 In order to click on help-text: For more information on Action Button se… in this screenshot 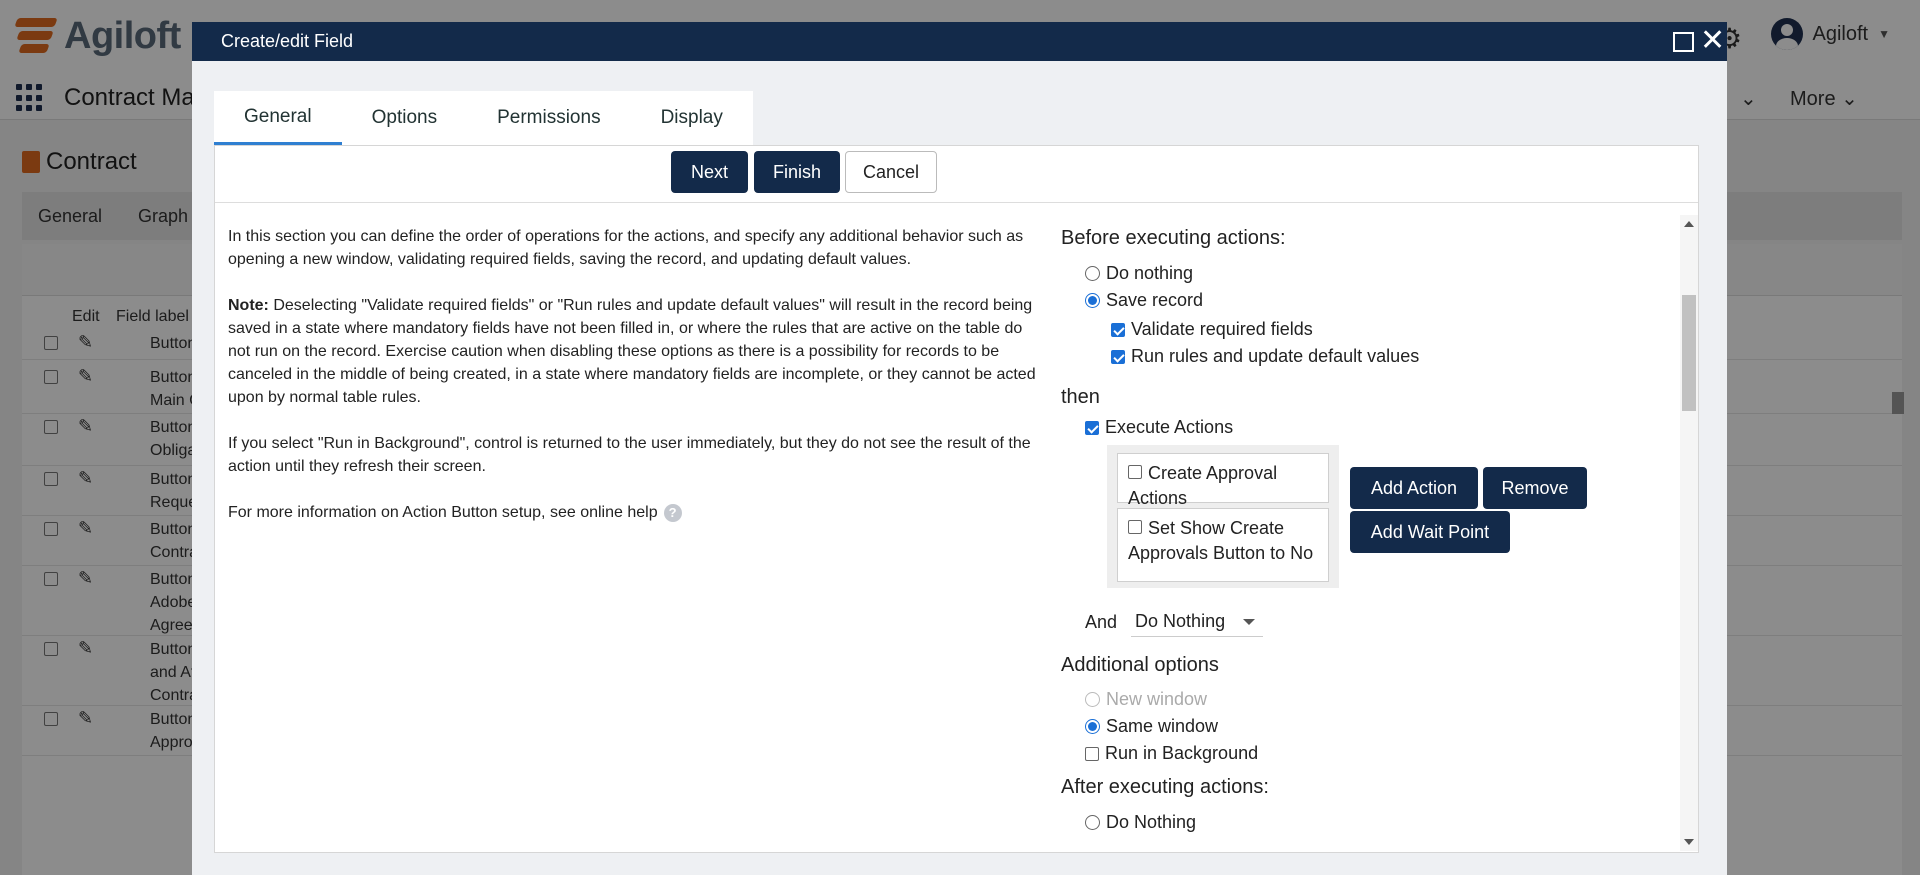, I will do `click(443, 512)`.